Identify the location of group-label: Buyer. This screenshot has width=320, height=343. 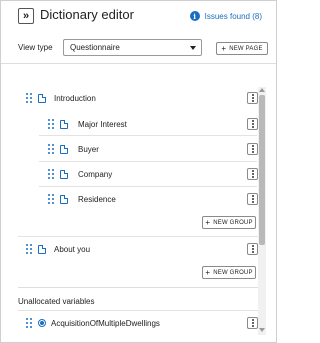
(88, 149).